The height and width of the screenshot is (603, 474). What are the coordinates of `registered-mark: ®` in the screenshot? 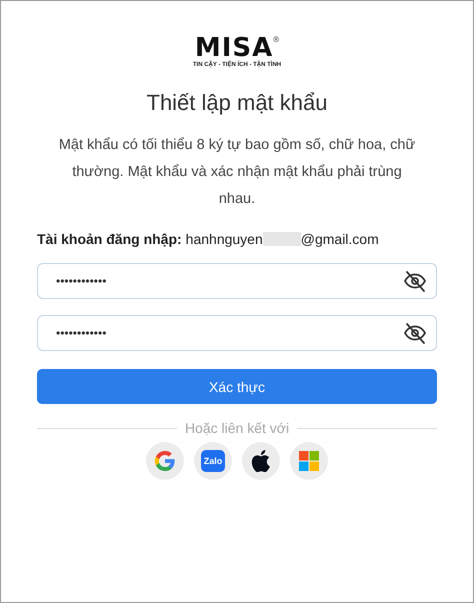 It's located at (276, 39).